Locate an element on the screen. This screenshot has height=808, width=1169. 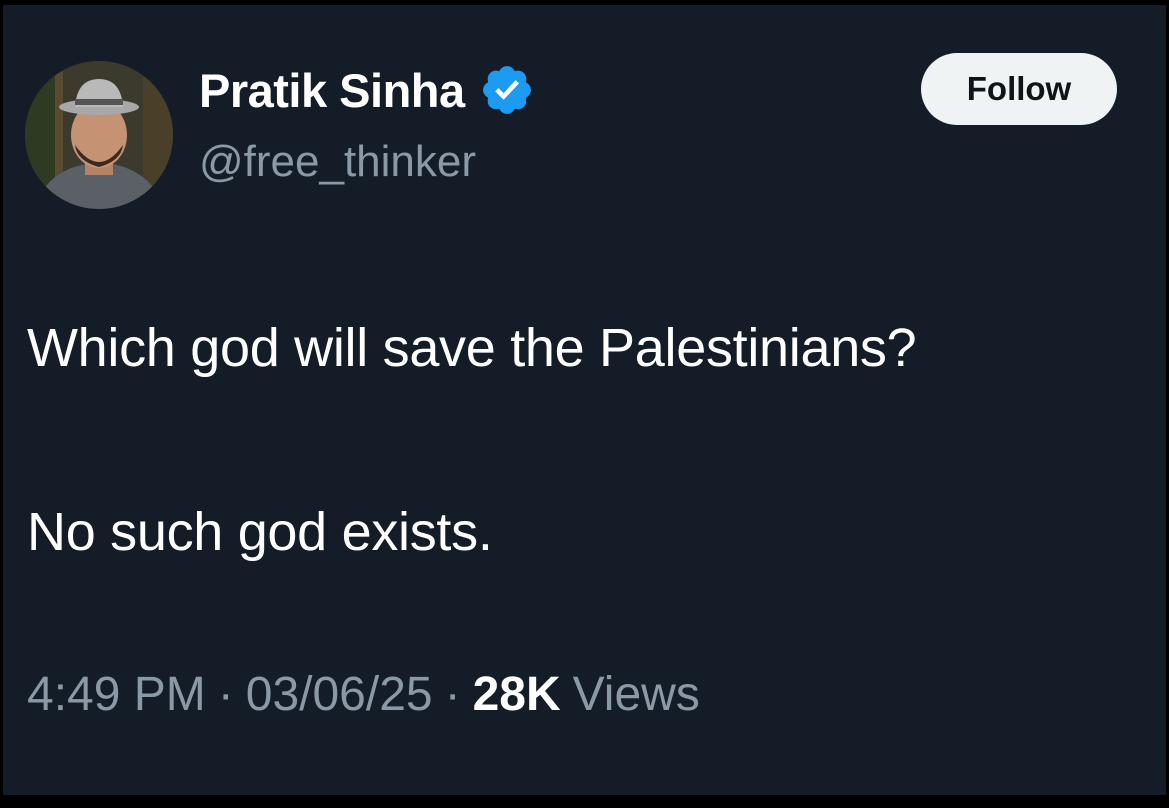
follow-button: Follow is located at coordinates (1019, 89).